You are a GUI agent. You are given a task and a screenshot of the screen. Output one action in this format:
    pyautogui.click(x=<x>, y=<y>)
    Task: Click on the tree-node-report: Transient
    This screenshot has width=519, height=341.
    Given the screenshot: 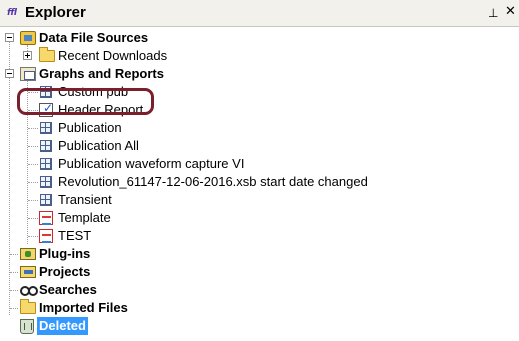 What is the action you would take?
    pyautogui.click(x=259, y=200)
    